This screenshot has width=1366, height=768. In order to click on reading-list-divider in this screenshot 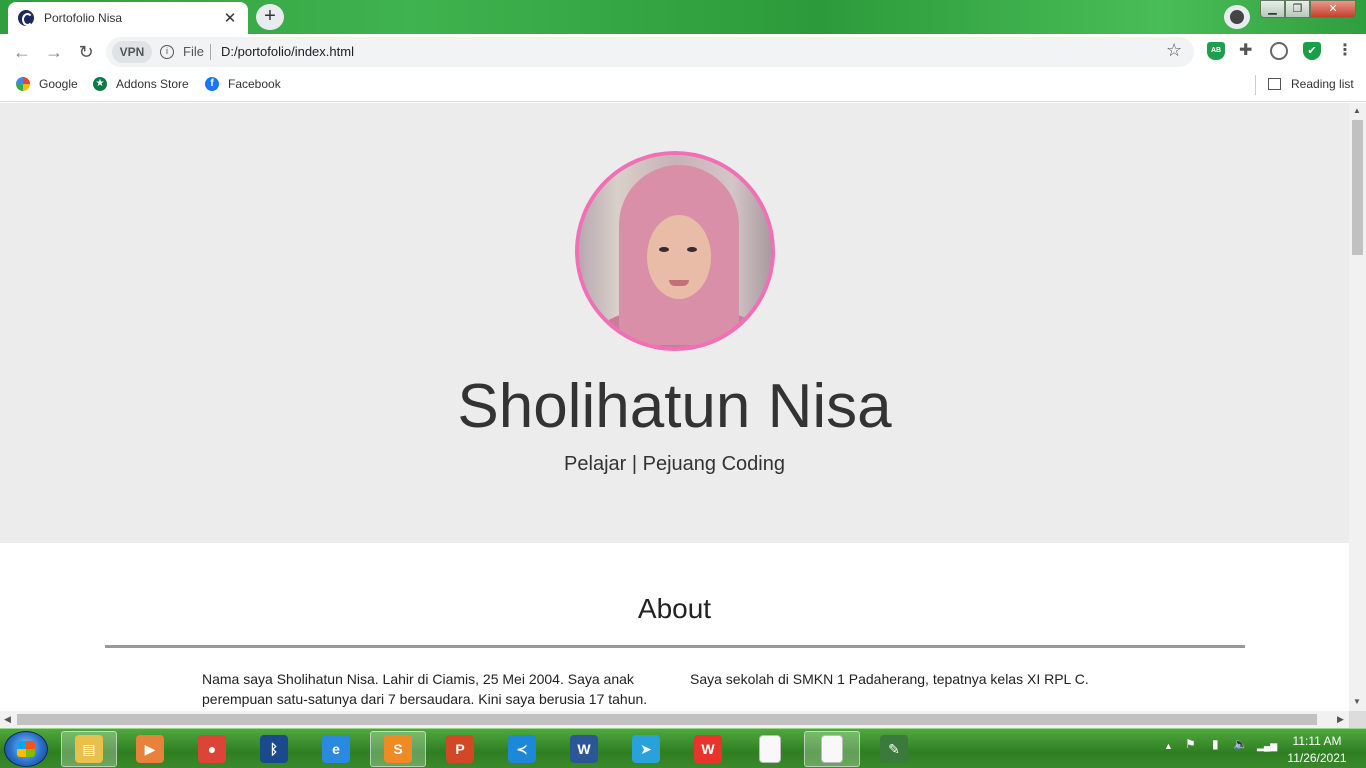, I will do `click(1255, 85)`.